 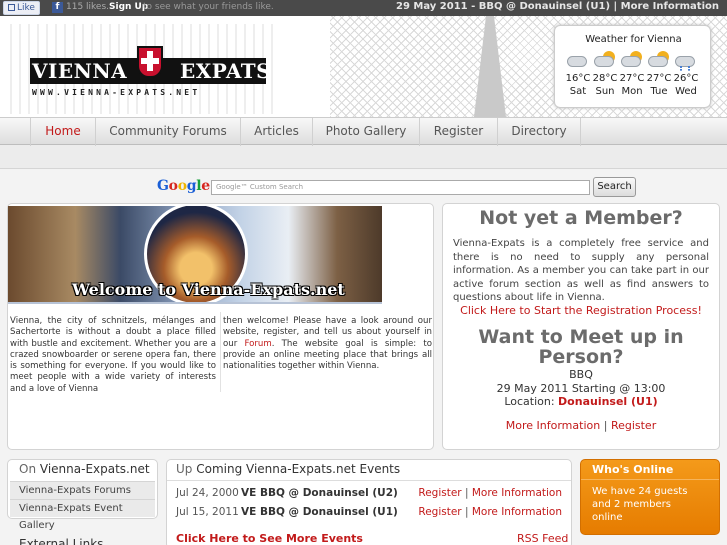 What do you see at coordinates (578, 91) in the screenshot?
I see `weather-day-name: Sat` at bounding box center [578, 91].